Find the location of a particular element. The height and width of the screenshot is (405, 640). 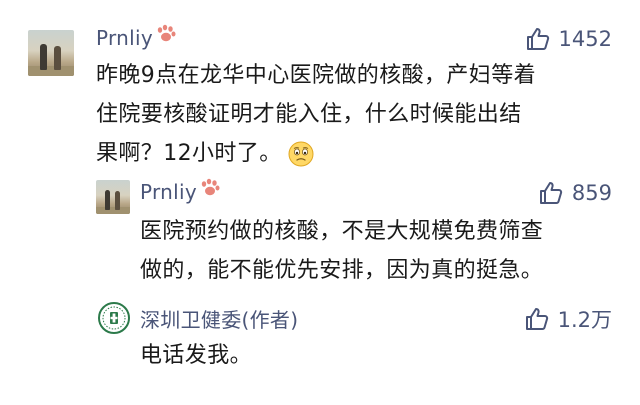

reply-text: 医院预约做的核酸，不是大规模免费筛查 做的，能不能优先安排，因为真的挺急。 is located at coordinates (341, 251).